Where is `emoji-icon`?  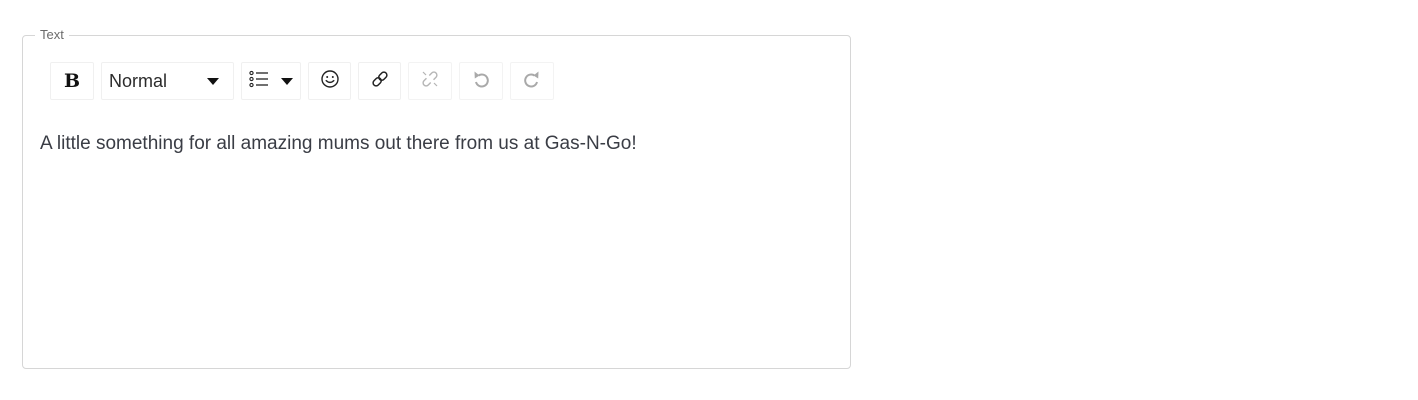
emoji-icon is located at coordinates (330, 81).